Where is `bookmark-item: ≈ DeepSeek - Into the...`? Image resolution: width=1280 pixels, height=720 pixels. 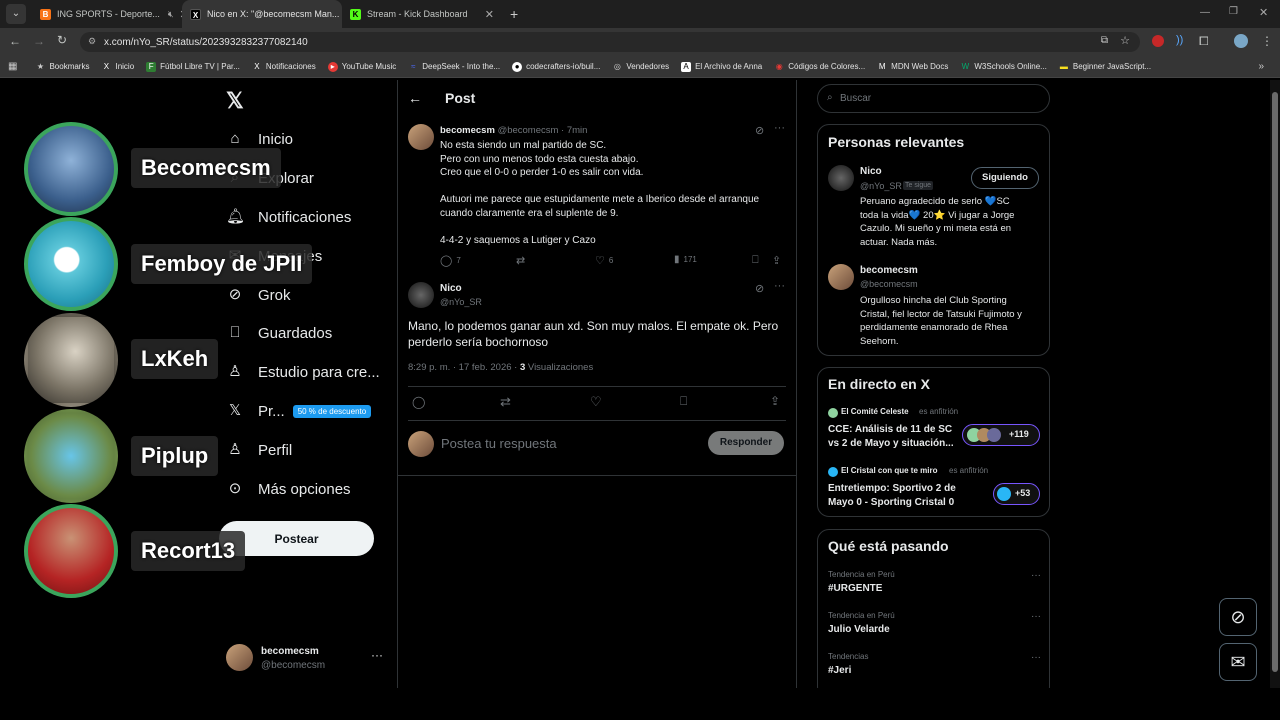
bookmark-item: ≈ DeepSeek - Into the... is located at coordinates (454, 67).